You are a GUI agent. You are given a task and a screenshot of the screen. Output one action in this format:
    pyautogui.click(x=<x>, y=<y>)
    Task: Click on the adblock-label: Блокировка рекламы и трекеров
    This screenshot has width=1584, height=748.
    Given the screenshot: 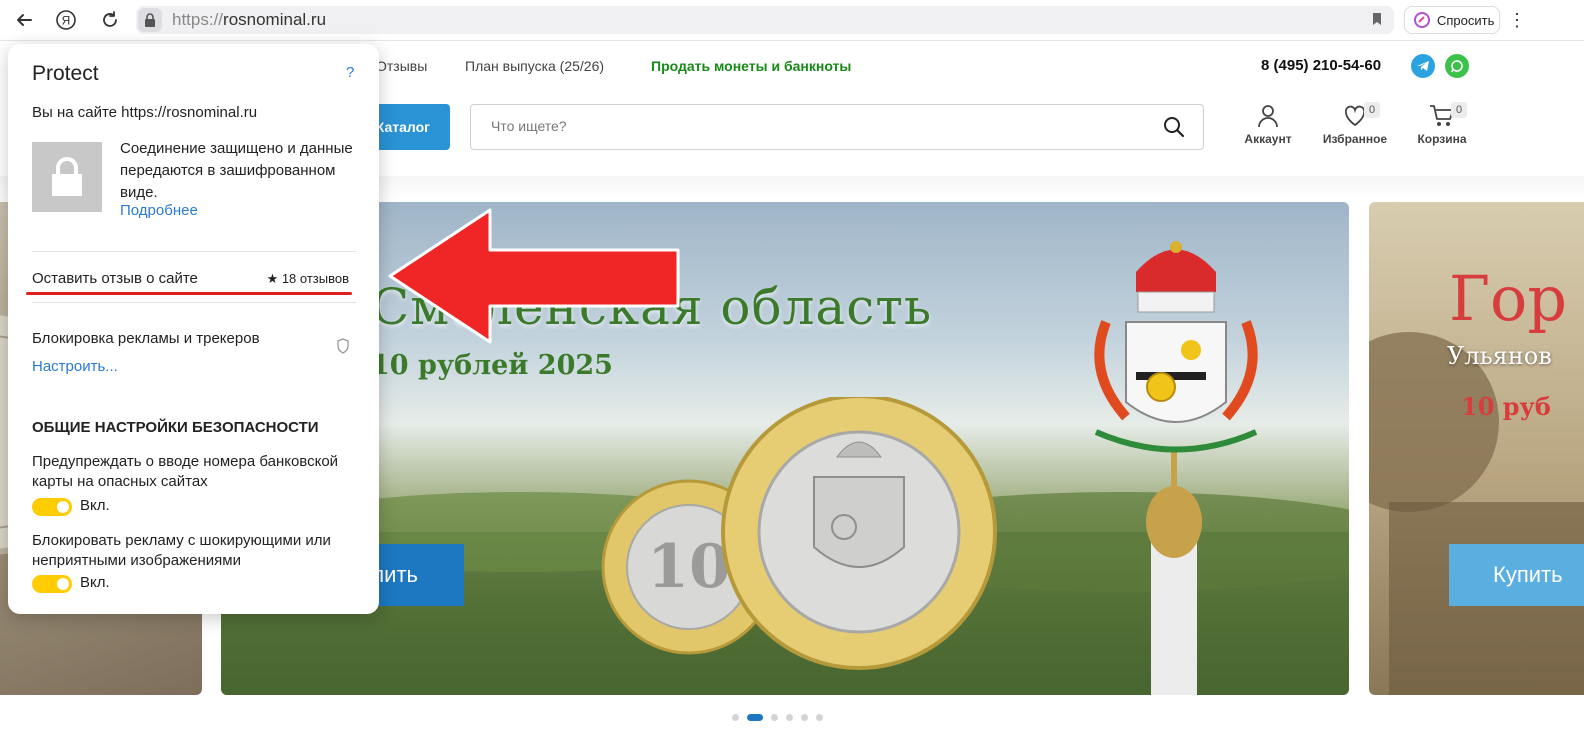 What is the action you would take?
    pyautogui.click(x=146, y=338)
    